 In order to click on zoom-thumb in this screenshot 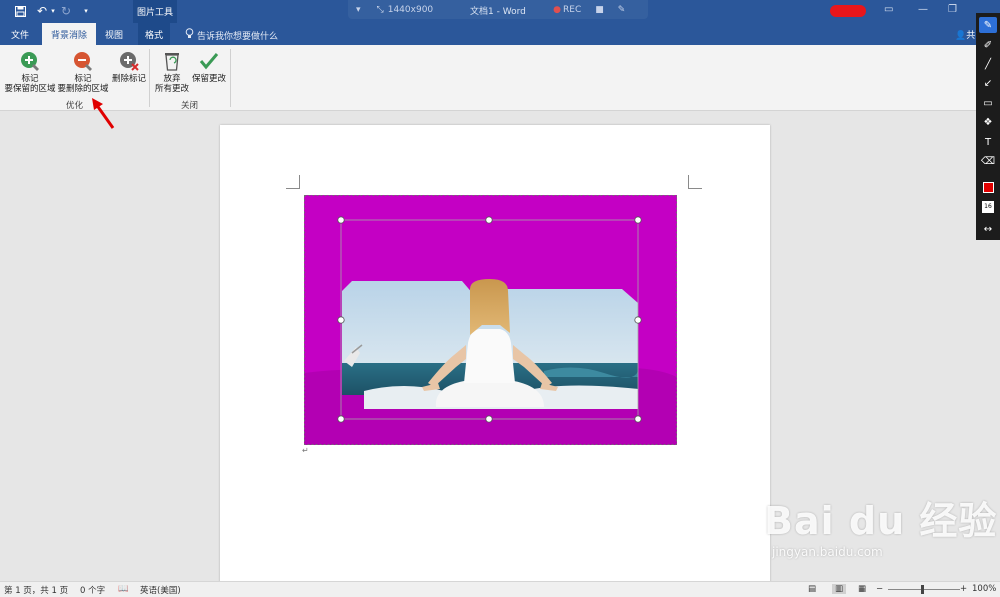, I will do `click(922, 589)`.